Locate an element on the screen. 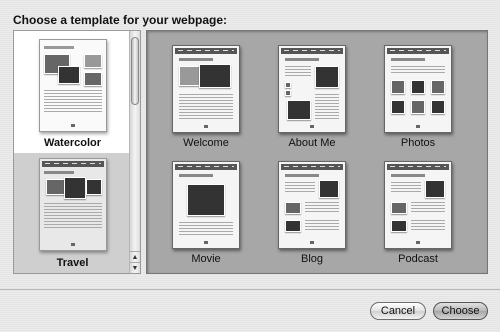 This screenshot has height=332, width=500. about-me-thumbnail is located at coordinates (312, 89).